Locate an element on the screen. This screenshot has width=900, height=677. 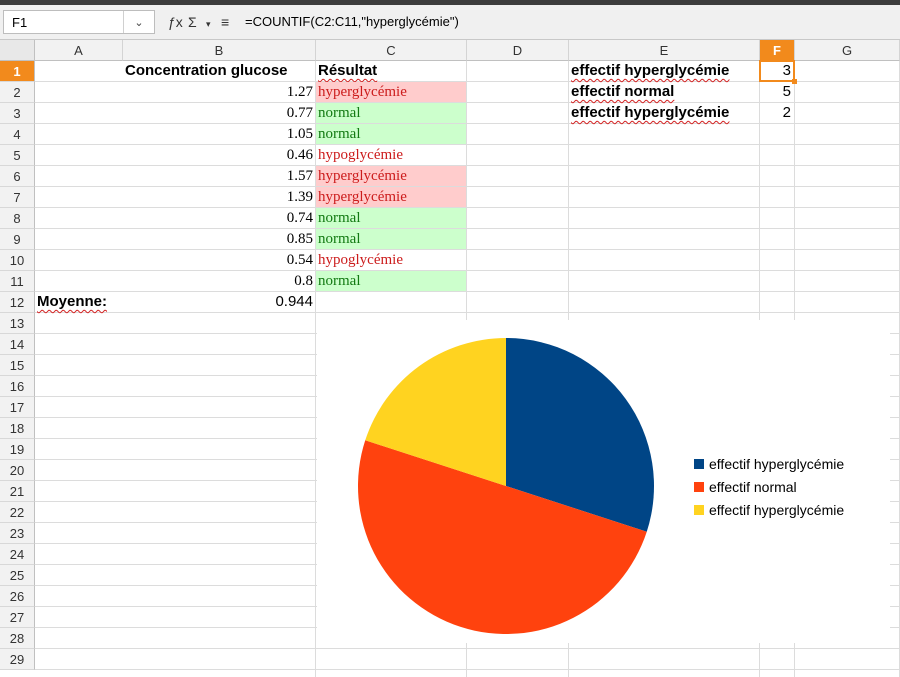
legend-label: effectif normal is located at coordinates (753, 487).